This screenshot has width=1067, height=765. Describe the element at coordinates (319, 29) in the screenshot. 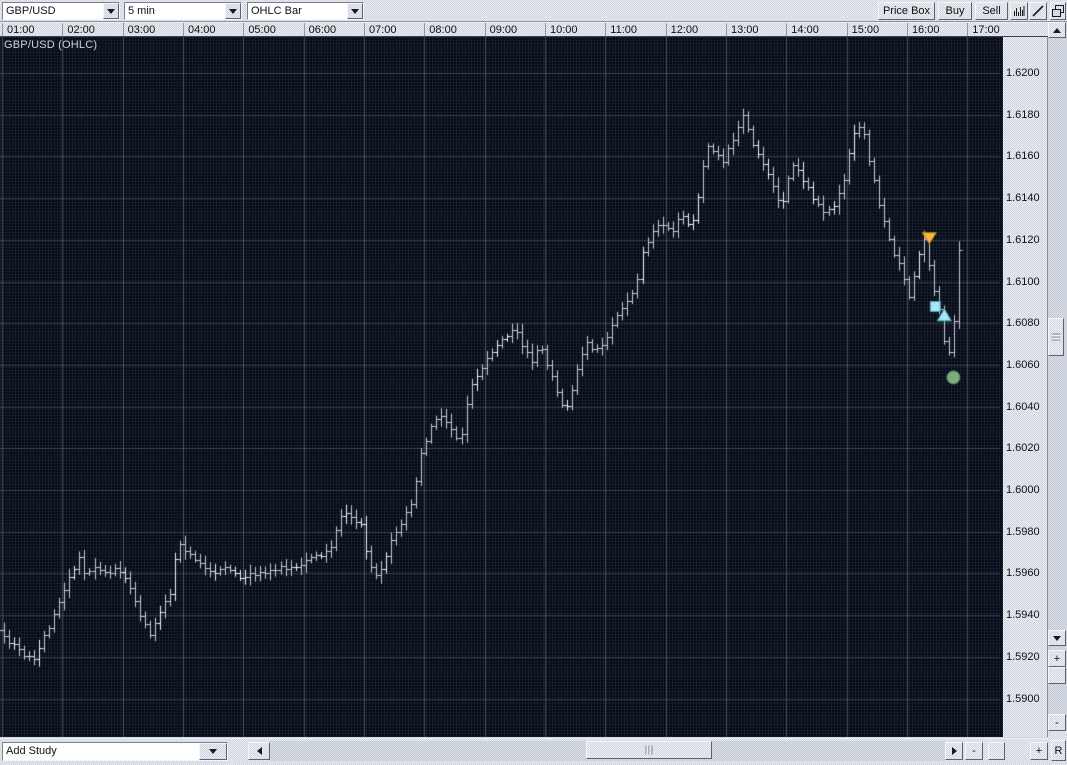

I see `time-axis-label: 06:00` at that location.